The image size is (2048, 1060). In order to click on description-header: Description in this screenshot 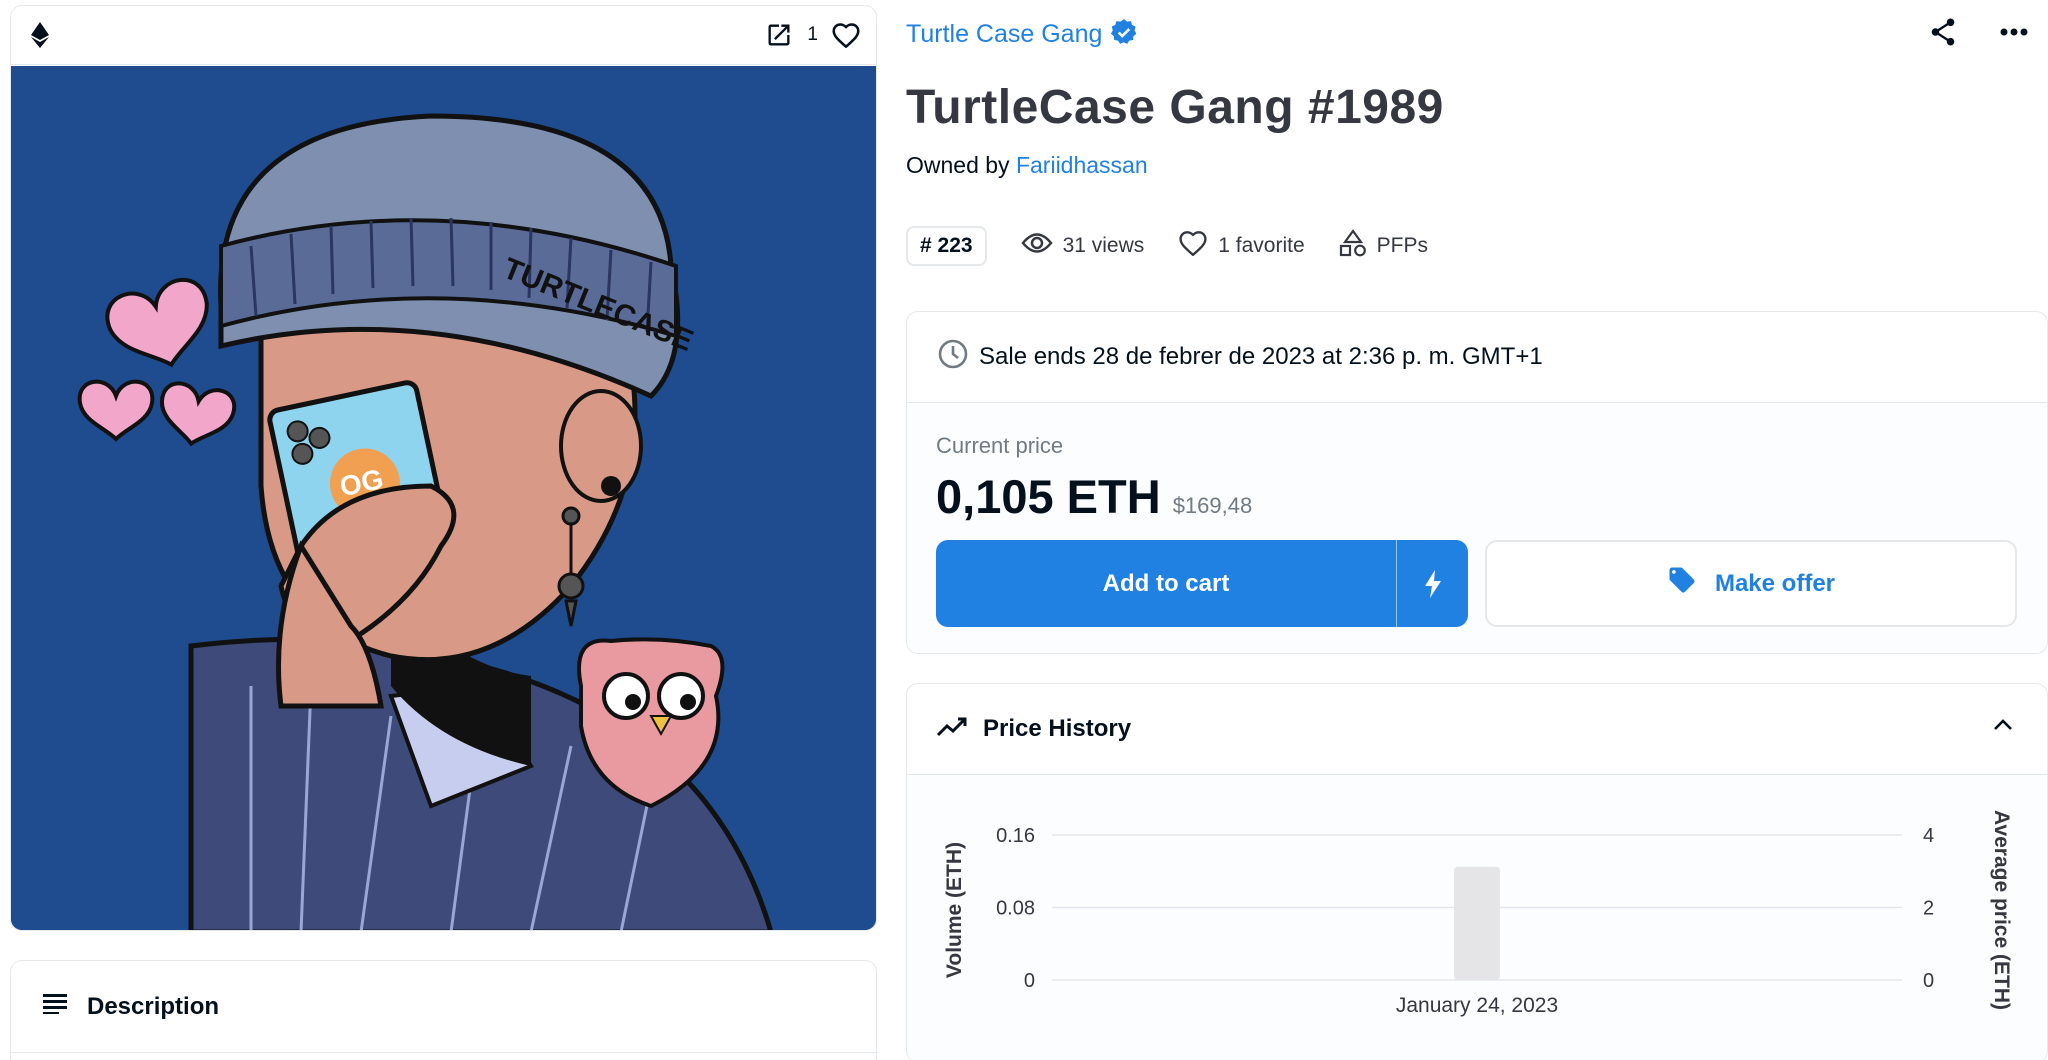, I will do `click(443, 1007)`.